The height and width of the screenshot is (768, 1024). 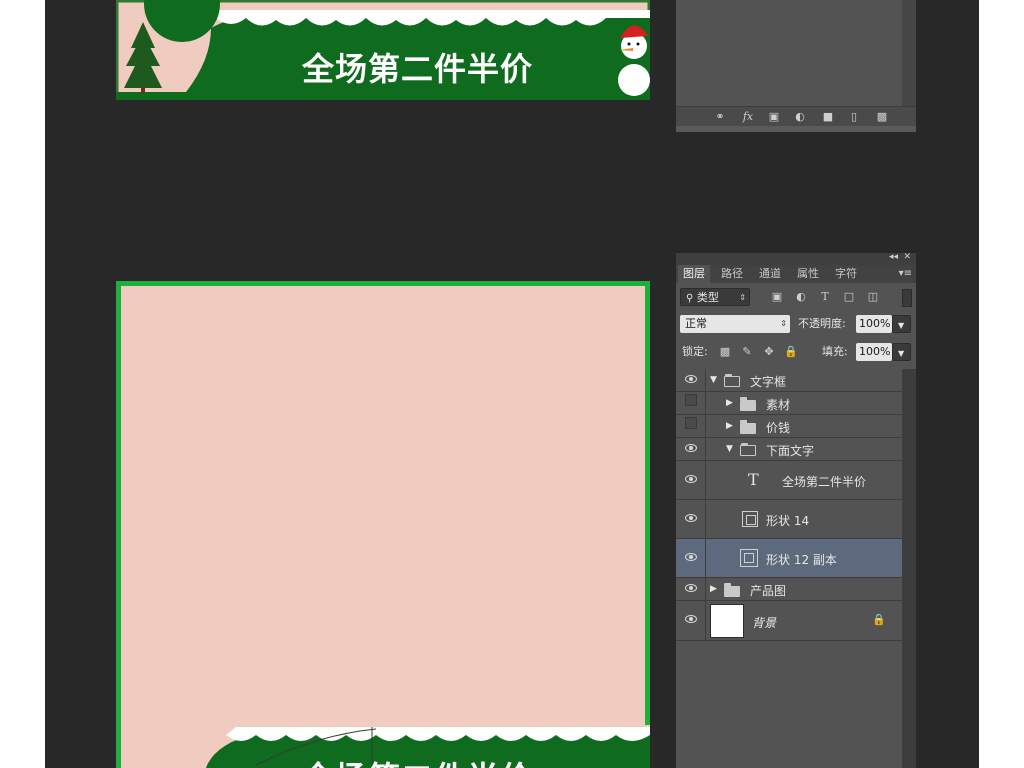 I want to click on layer-thumbnail, so click(x=727, y=621).